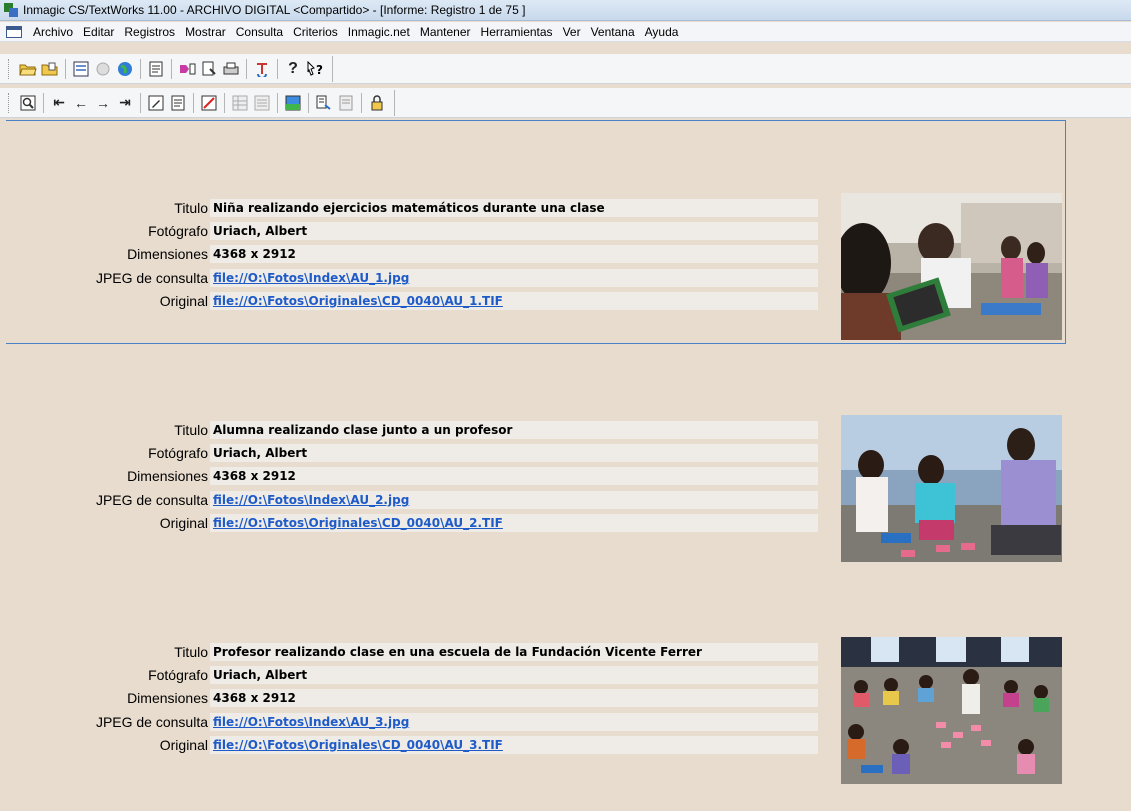 This screenshot has width=1131, height=811. I want to click on menu-criterios: Criterios, so click(315, 32).